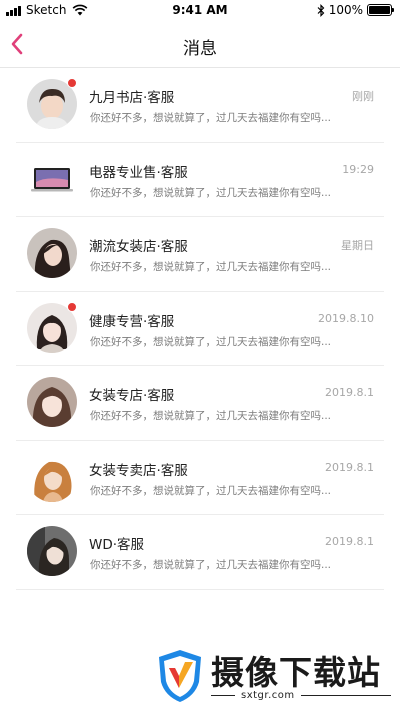  I want to click on contact-name: 潮流女装店·客服, so click(138, 247).